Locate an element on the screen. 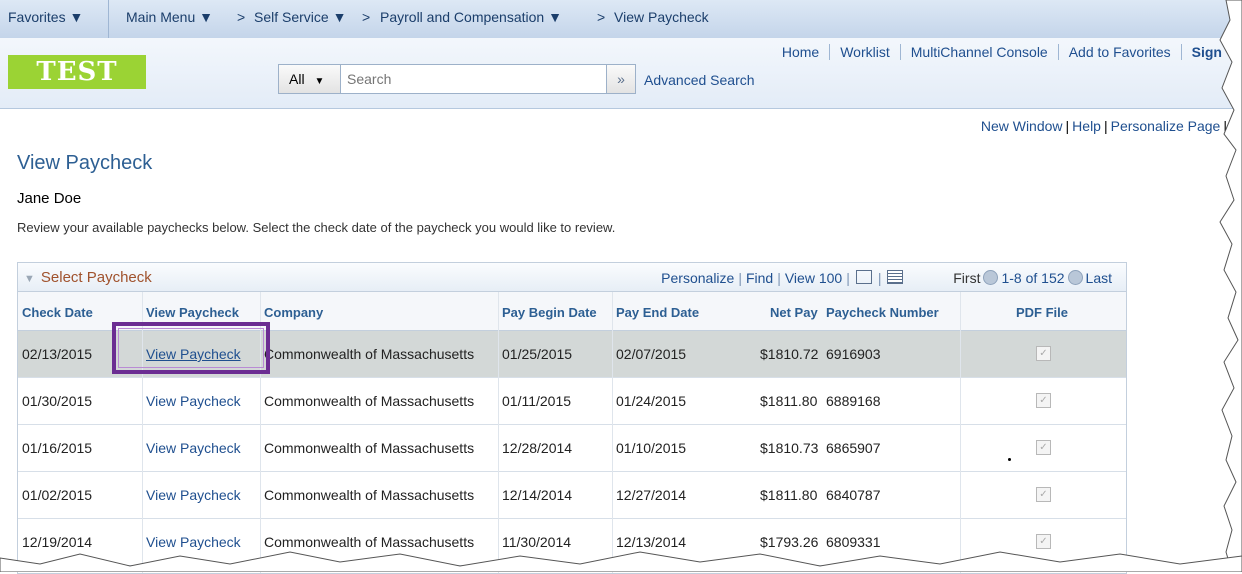  double-chevron-right-icon: » is located at coordinates (621, 79).